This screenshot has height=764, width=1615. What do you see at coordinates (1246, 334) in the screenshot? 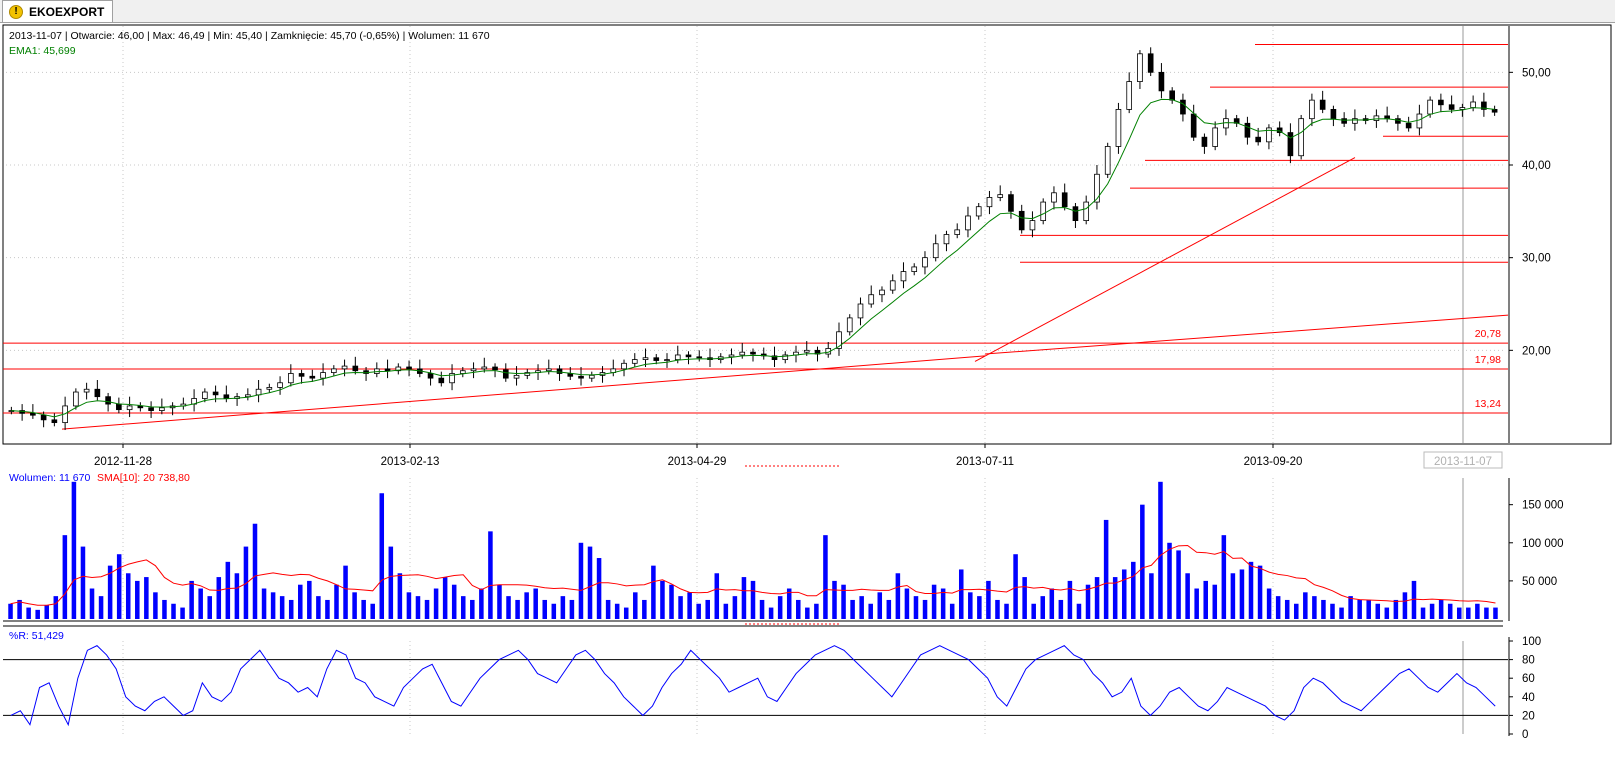
I see `trend-line` at bounding box center [1246, 334].